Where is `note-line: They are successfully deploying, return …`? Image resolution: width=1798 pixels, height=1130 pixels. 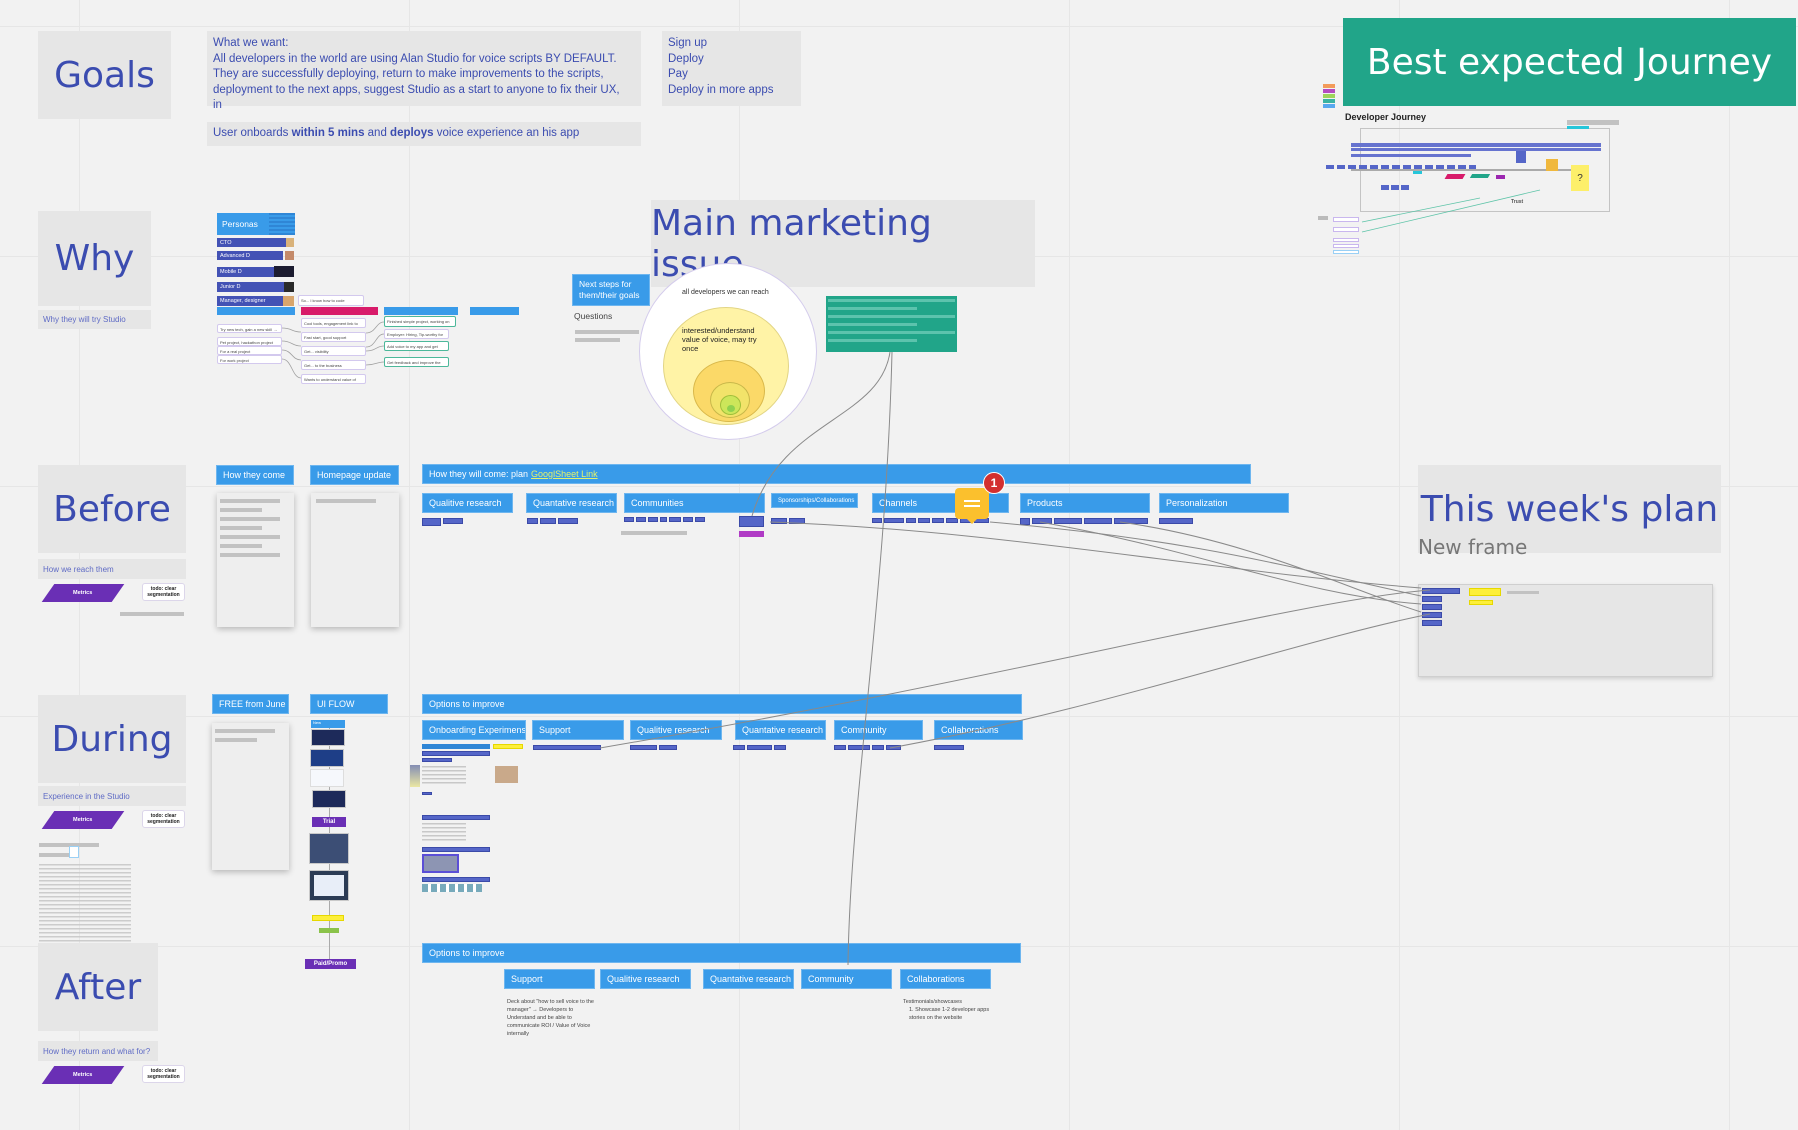 note-line: They are successfully deploying, return … is located at coordinates (408, 74).